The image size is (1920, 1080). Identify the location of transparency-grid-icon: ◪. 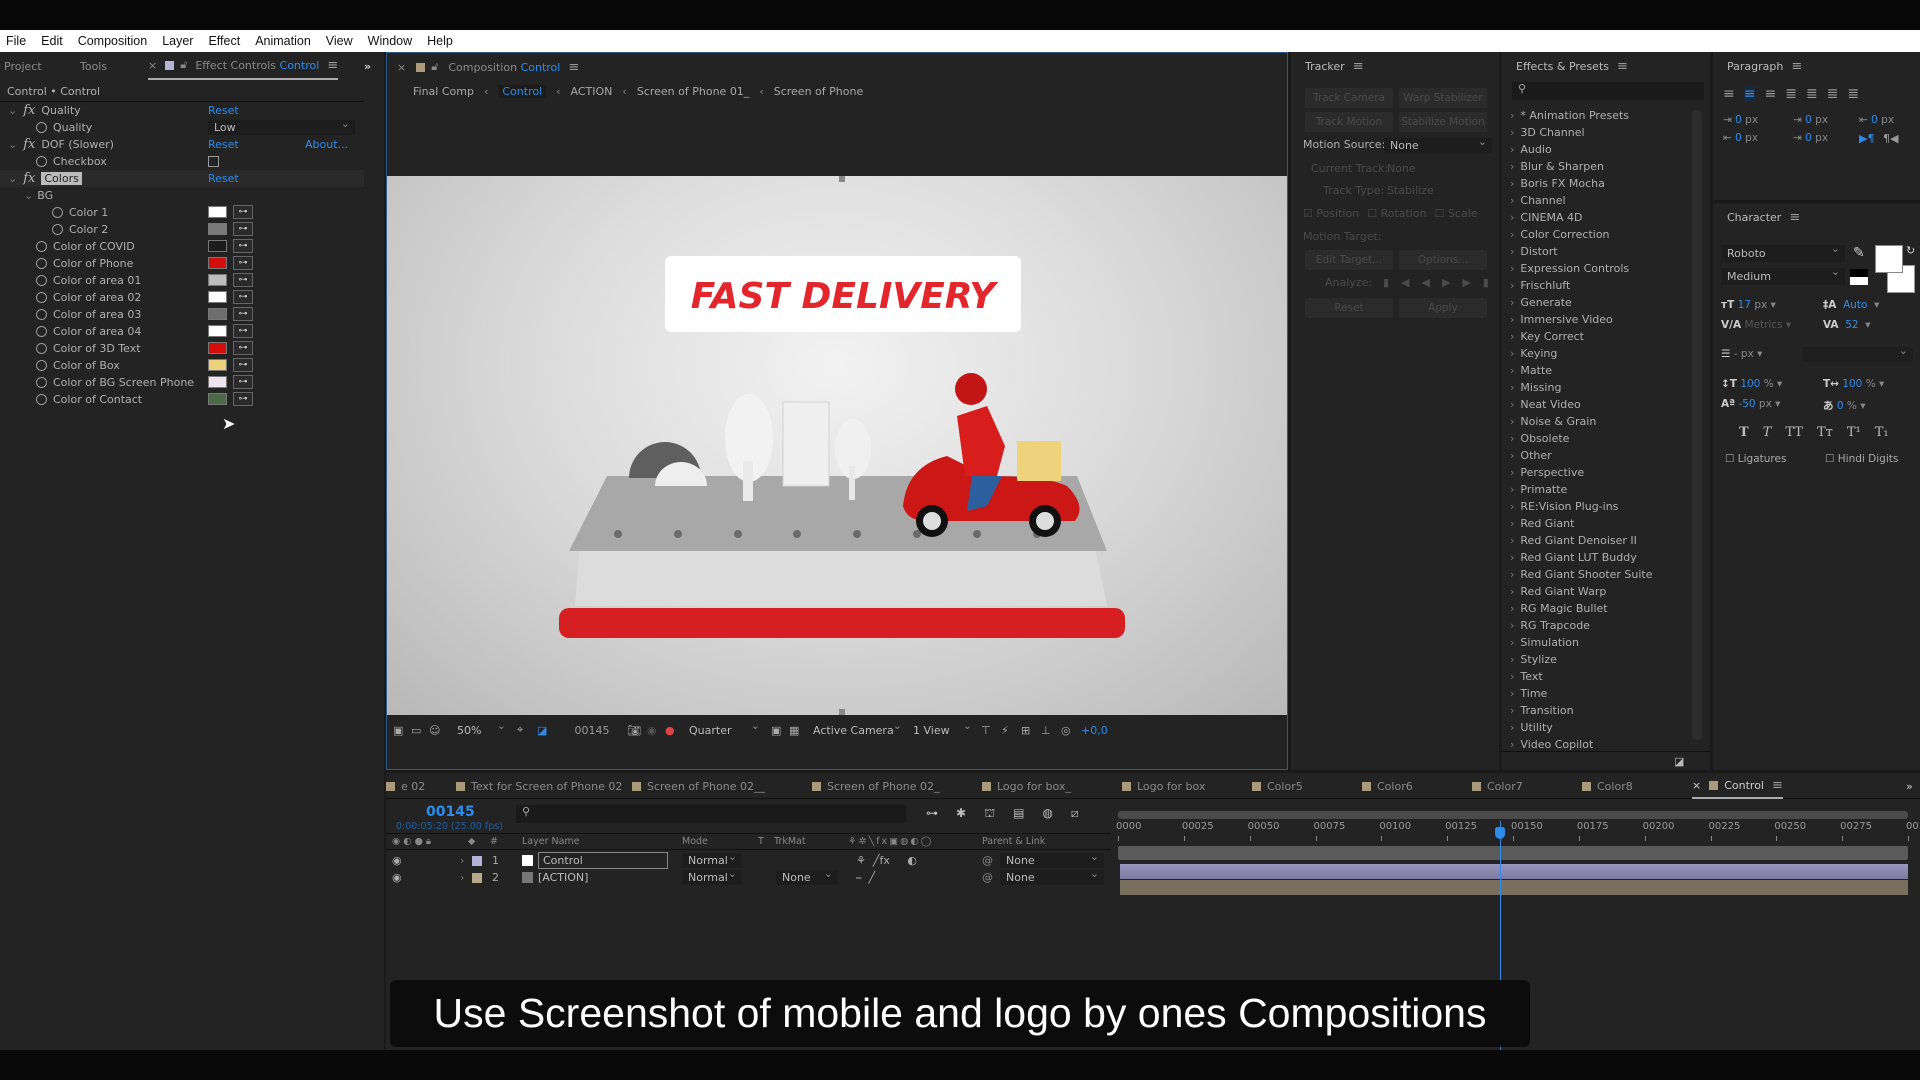
(547, 730).